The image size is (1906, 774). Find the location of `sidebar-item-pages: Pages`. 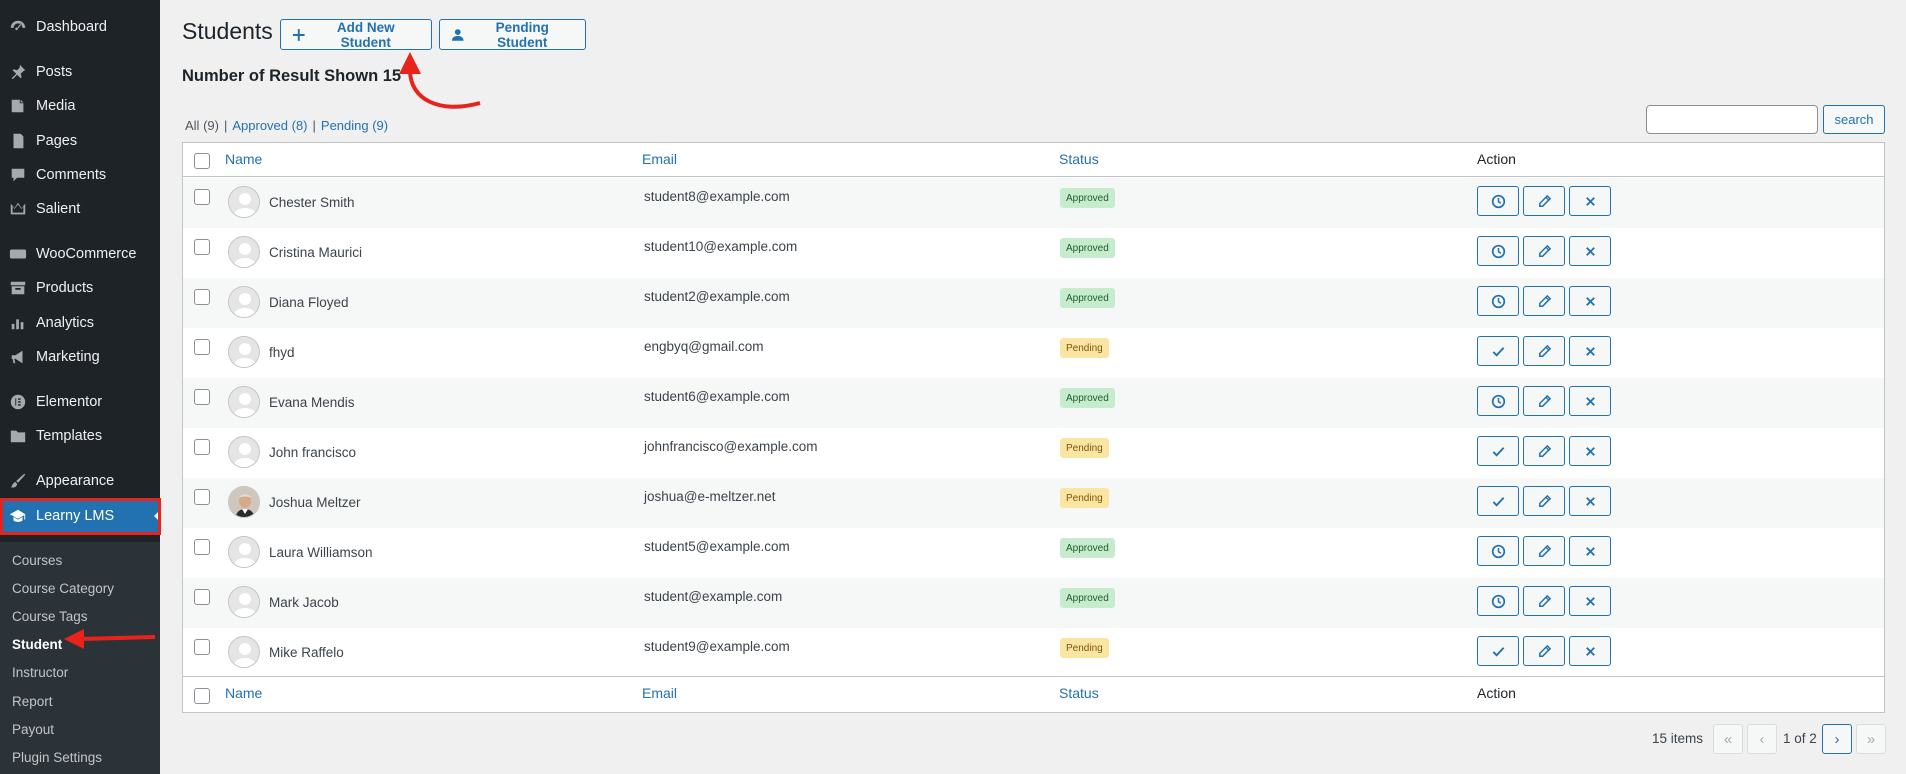

sidebar-item-pages: Pages is located at coordinates (80, 141).